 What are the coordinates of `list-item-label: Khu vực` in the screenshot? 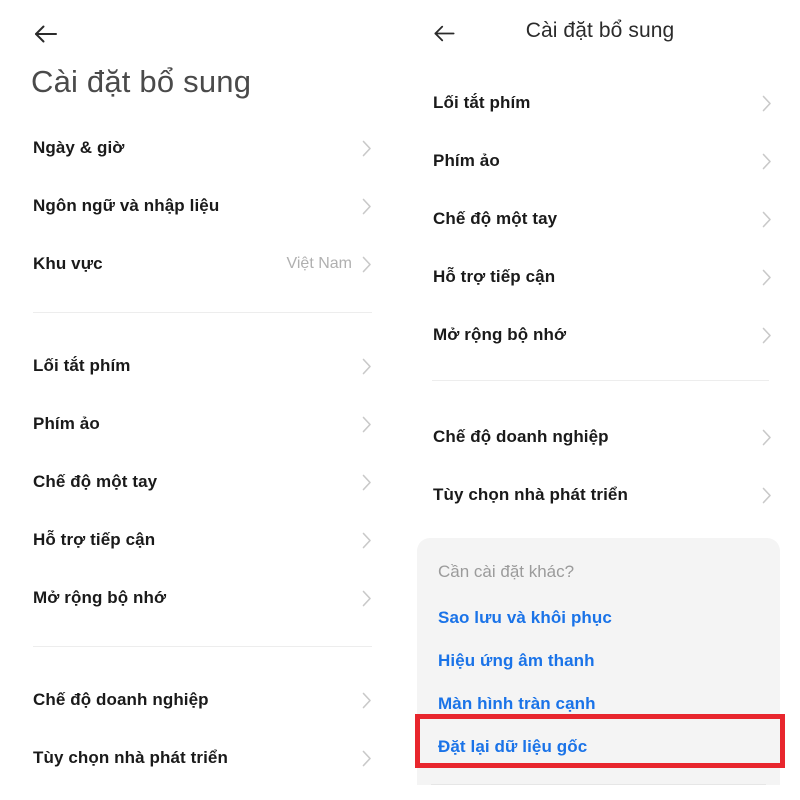 It's located at (68, 263).